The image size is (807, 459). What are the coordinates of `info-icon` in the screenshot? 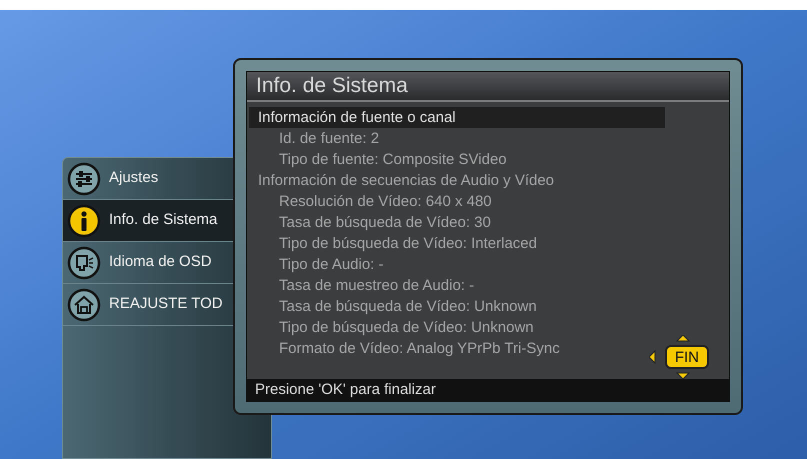 It's located at (84, 221).